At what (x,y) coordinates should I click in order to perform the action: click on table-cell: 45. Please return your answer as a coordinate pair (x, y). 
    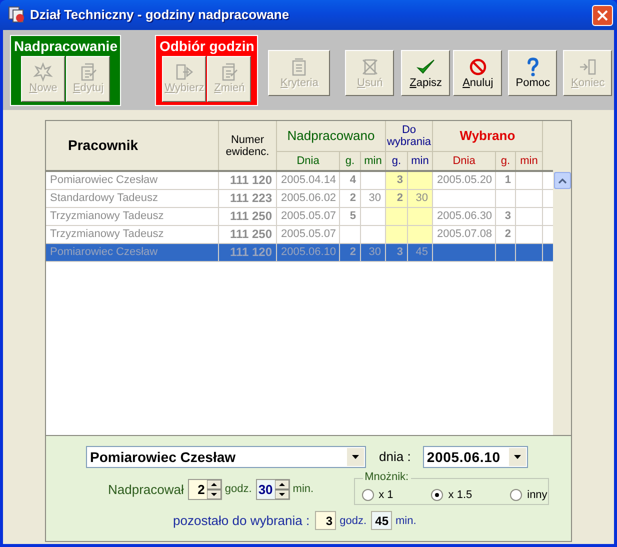
    Looking at the image, I should click on (422, 252).